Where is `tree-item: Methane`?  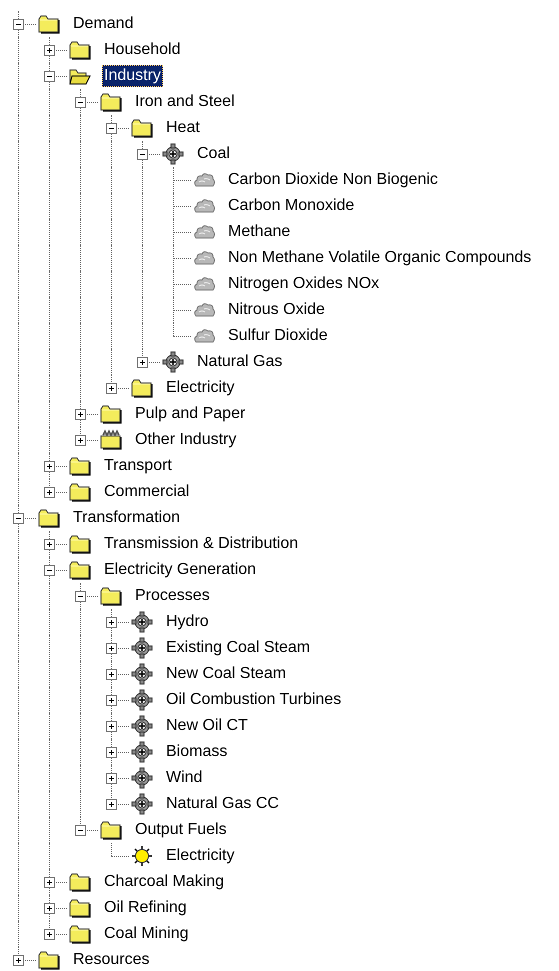
tree-item: Methane is located at coordinates (259, 232).